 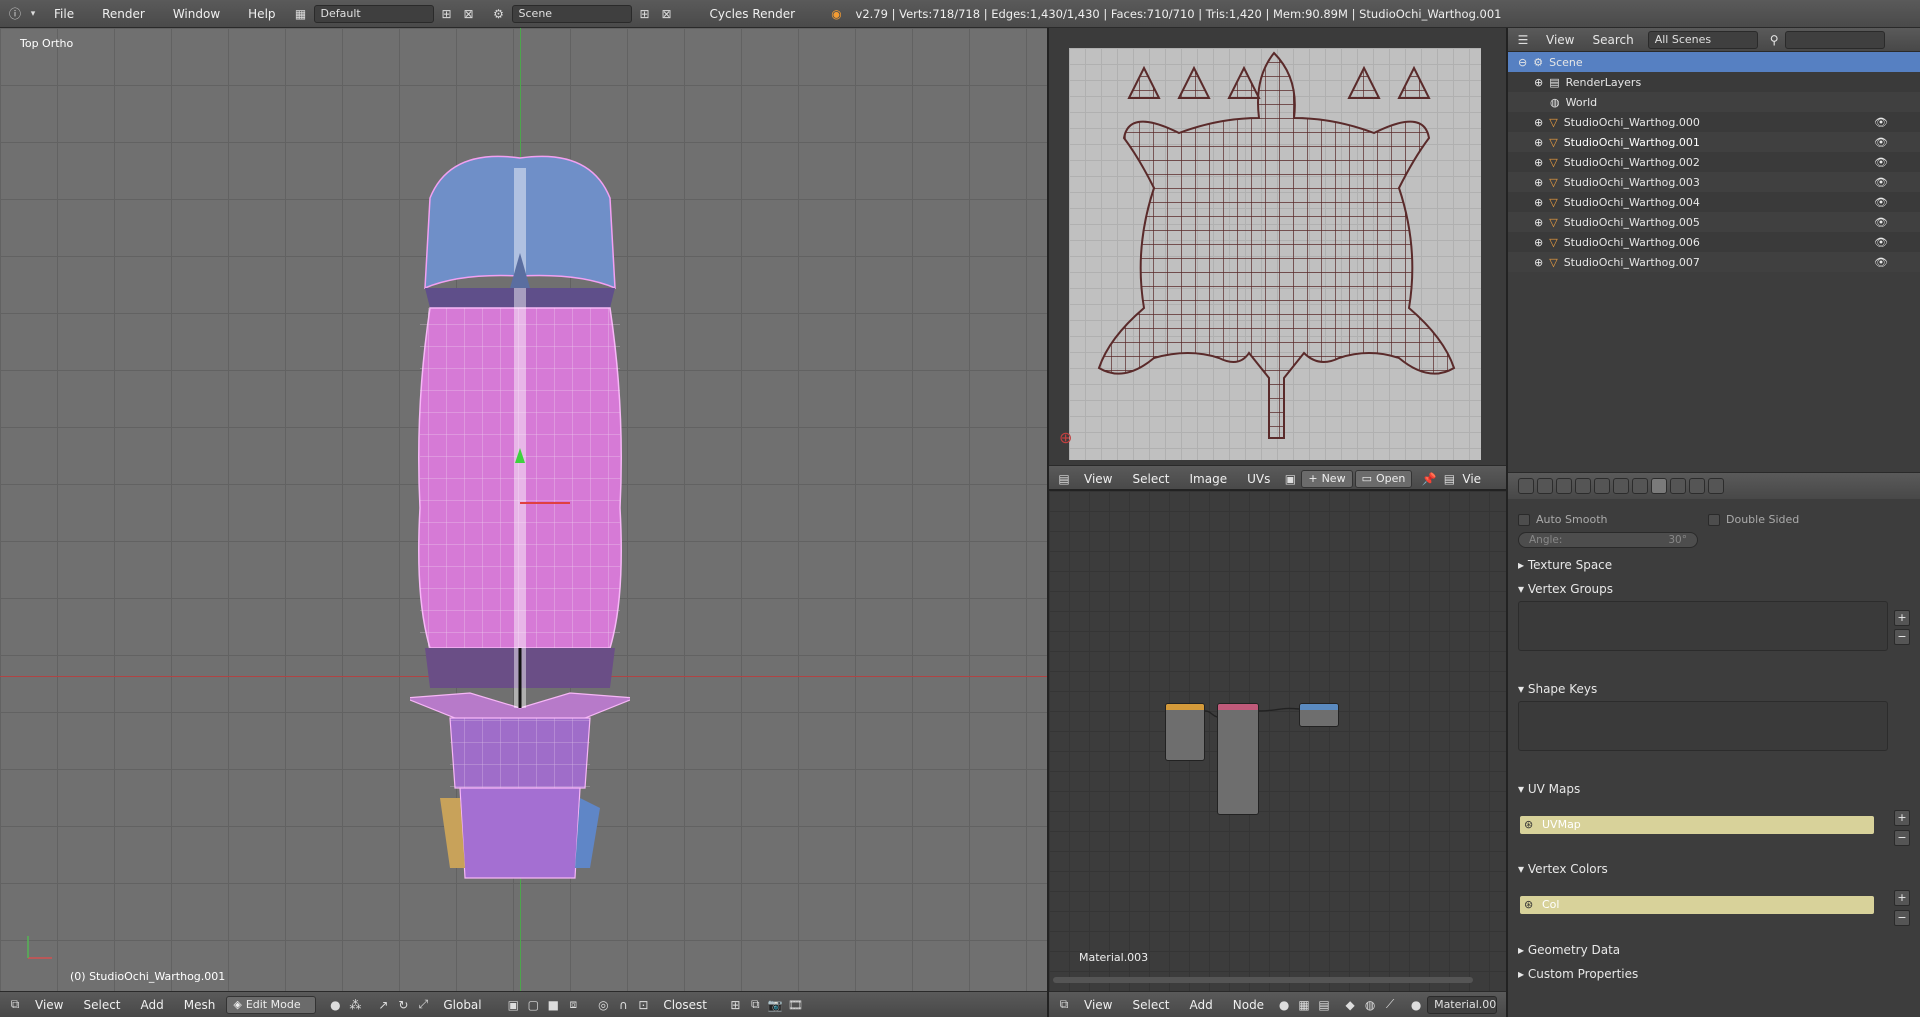 What do you see at coordinates (1564, 486) in the screenshot?
I see `scene-tab-icon` at bounding box center [1564, 486].